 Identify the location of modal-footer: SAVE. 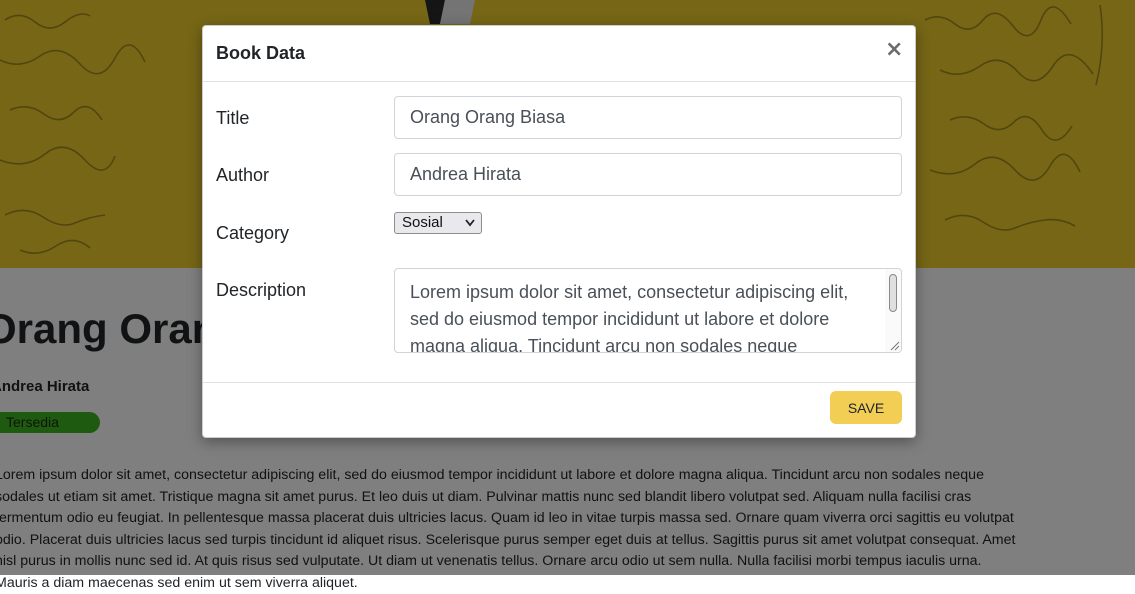
(559, 409).